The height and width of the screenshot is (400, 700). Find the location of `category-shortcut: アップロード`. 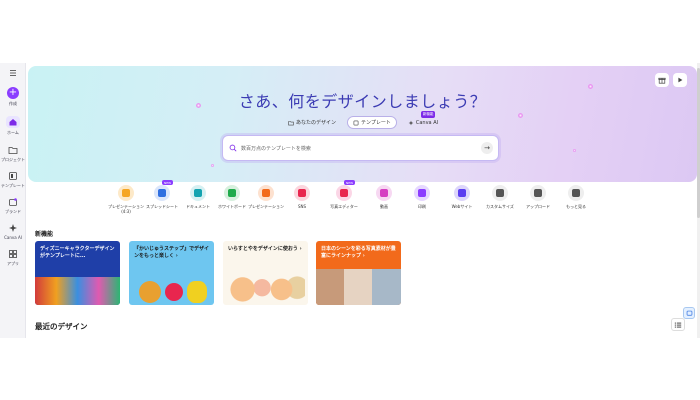

category-shortcut: アップロード is located at coordinates (538, 197).